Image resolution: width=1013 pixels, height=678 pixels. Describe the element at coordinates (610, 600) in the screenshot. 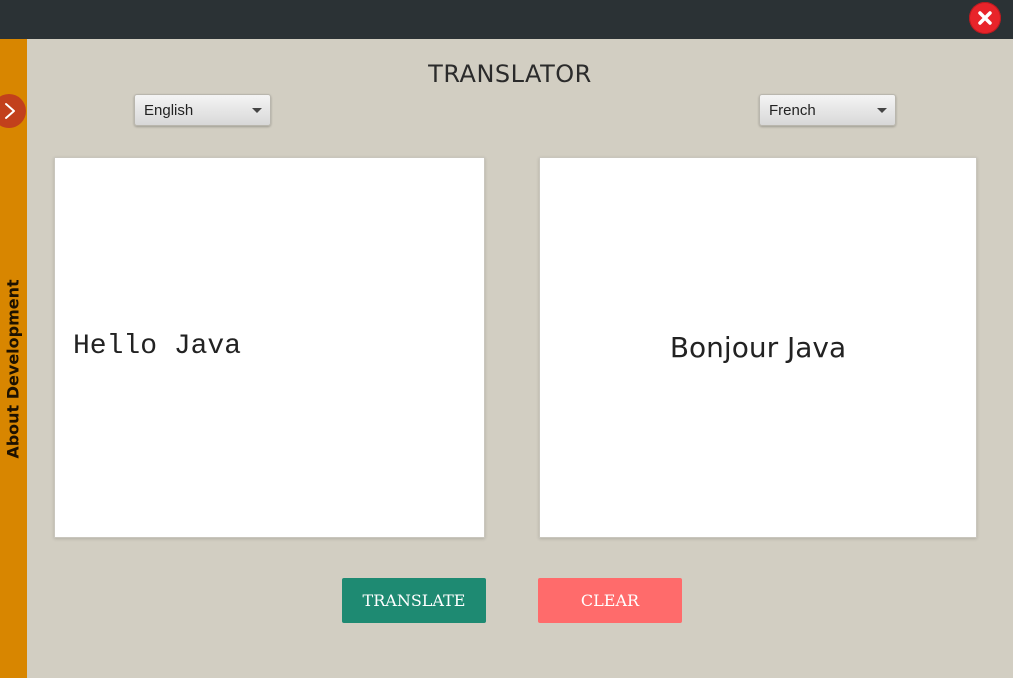

I see `clear-button: CLEAR` at that location.